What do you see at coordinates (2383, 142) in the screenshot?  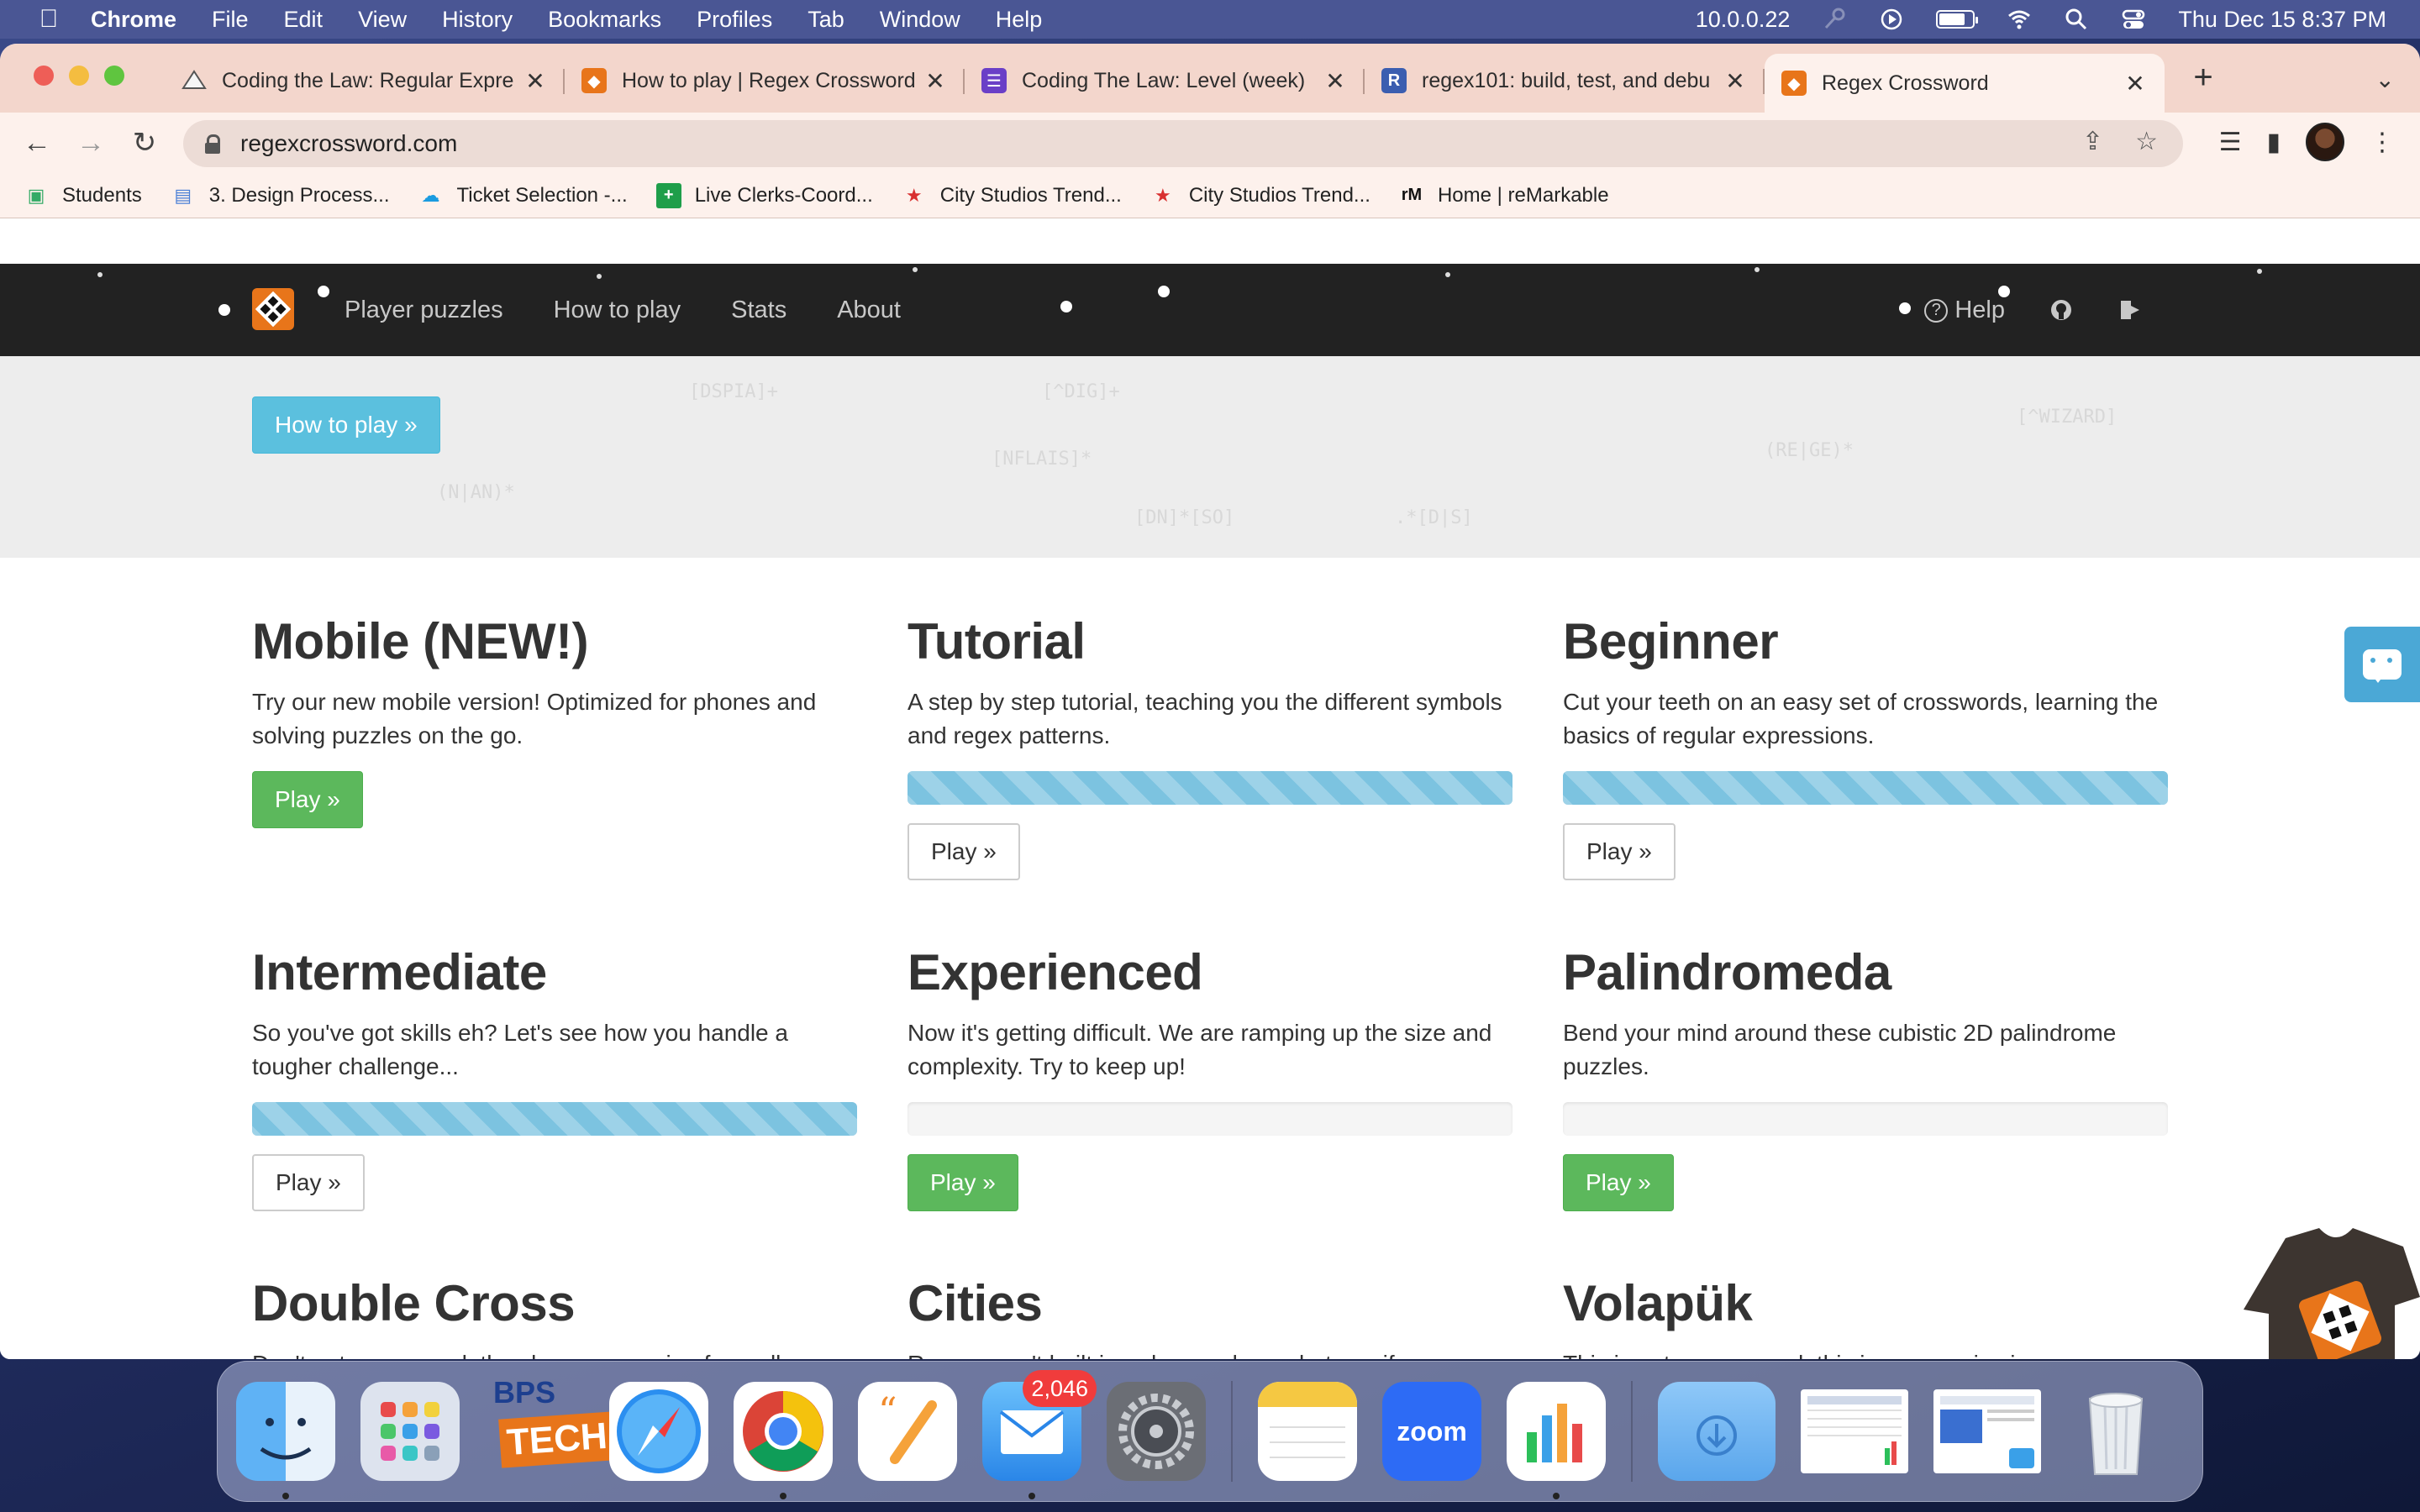 I see `chrome-menu-icon: ⋮` at bounding box center [2383, 142].